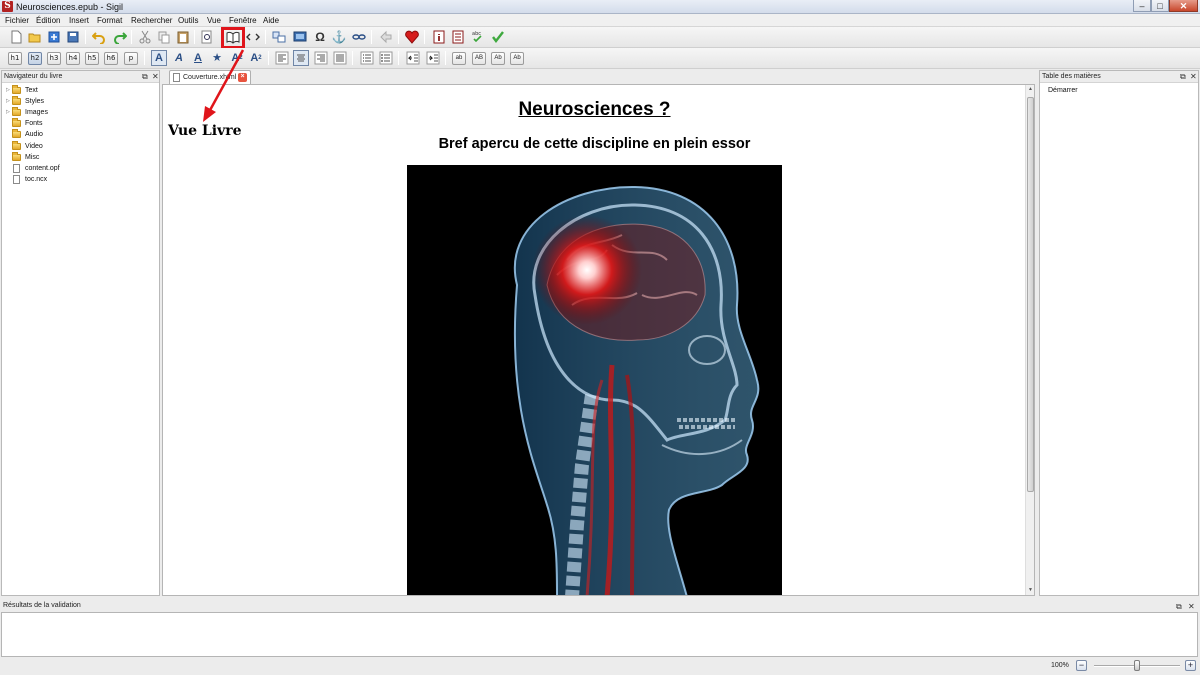  What do you see at coordinates (1183, 6) in the screenshot?
I see `close-button: ✕` at bounding box center [1183, 6].